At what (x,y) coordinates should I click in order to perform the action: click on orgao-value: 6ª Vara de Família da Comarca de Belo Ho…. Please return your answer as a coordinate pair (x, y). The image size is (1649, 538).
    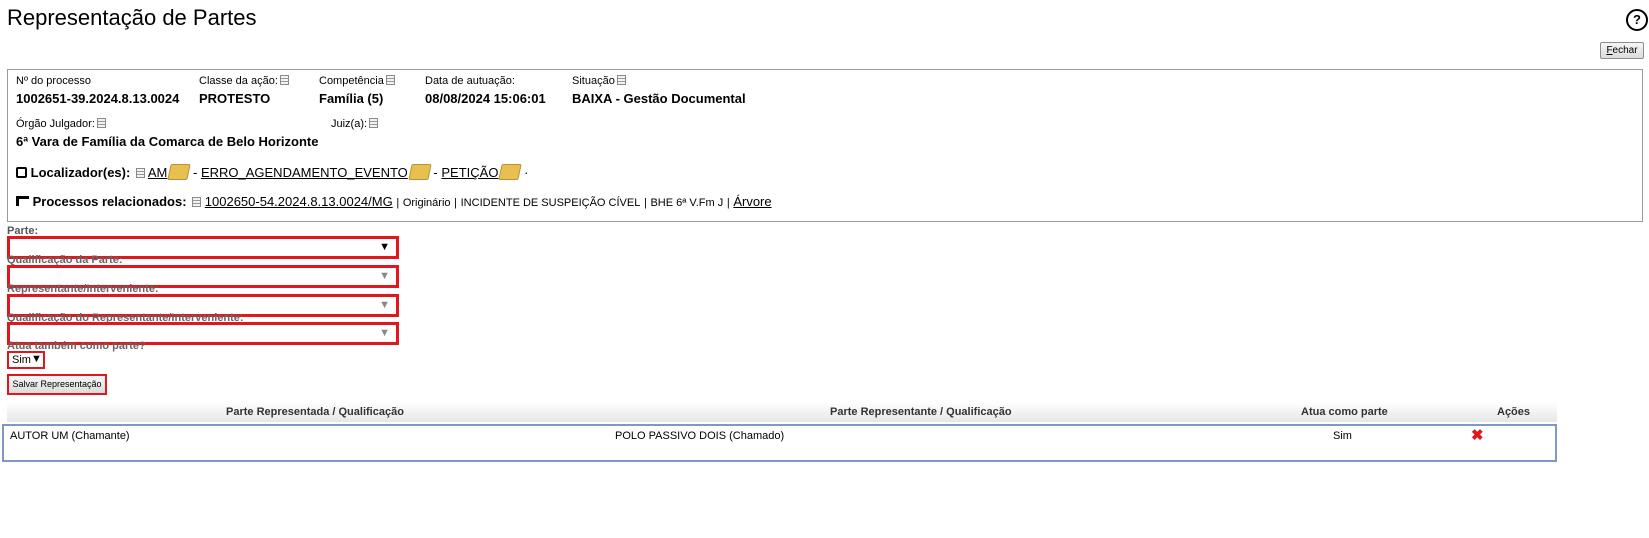
    Looking at the image, I should click on (167, 141).